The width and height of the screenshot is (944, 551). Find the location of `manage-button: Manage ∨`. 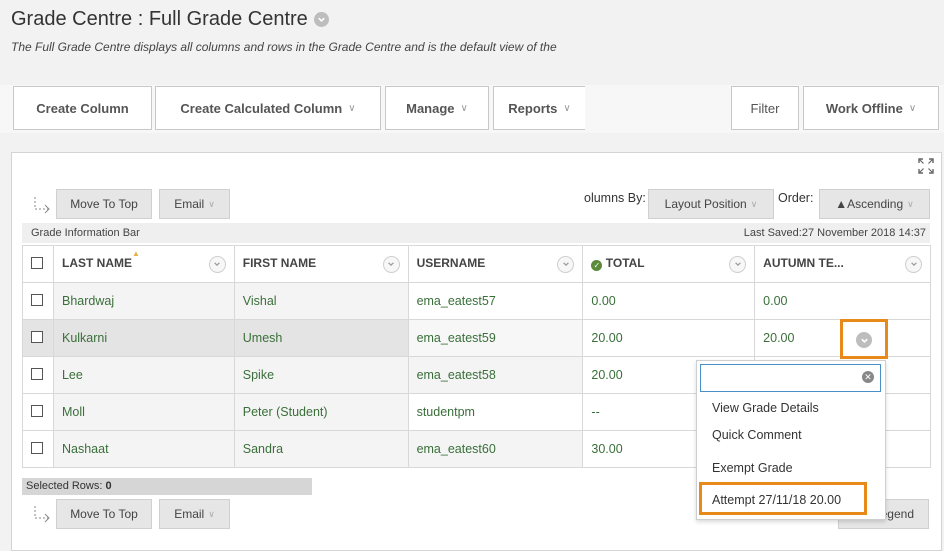

manage-button: Manage ∨ is located at coordinates (437, 108).